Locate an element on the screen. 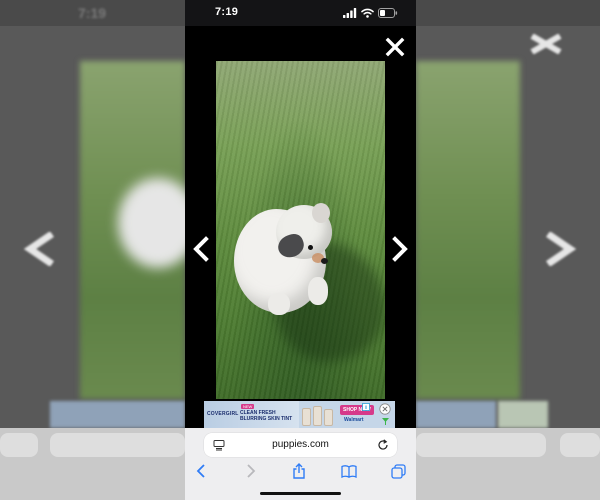  chevron-left-icon is located at coordinates (201, 249).